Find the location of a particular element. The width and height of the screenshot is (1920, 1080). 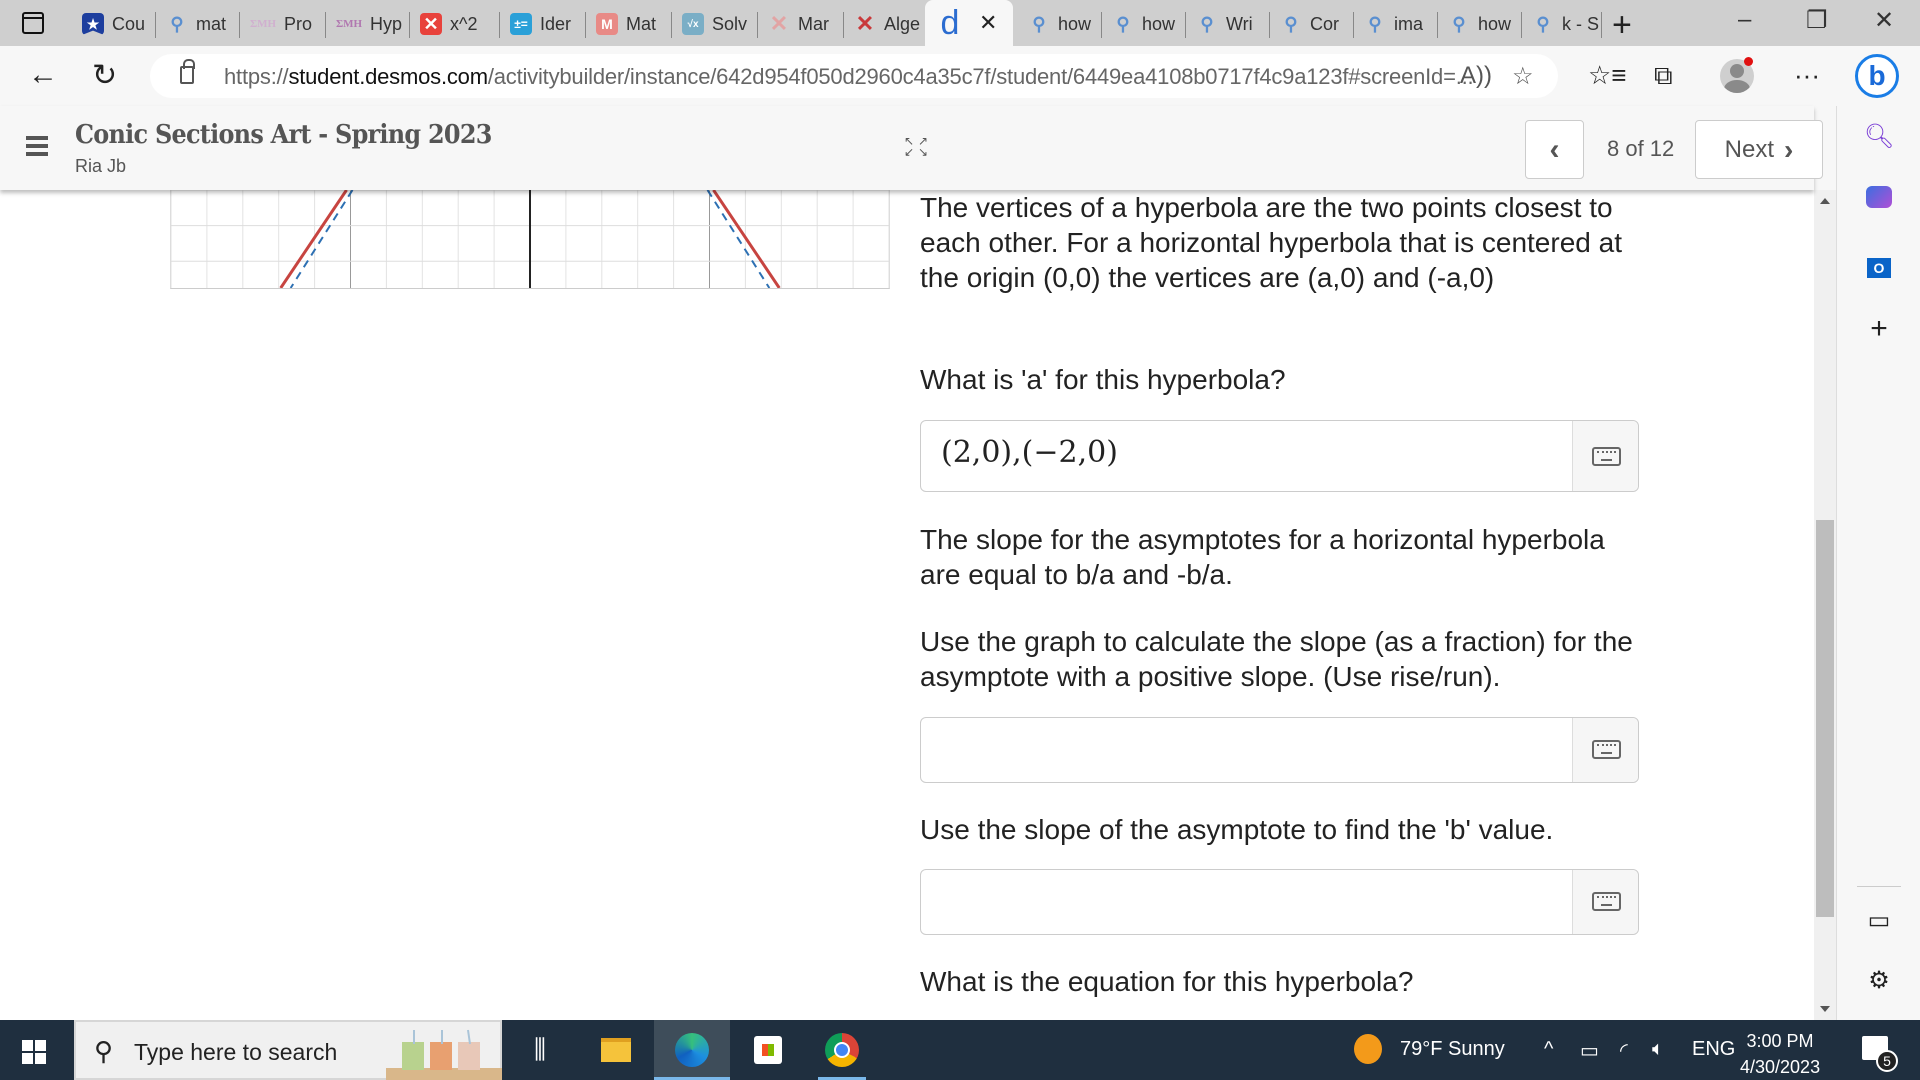

browser-tab: ✕ x^2 is located at coordinates (455, 24).